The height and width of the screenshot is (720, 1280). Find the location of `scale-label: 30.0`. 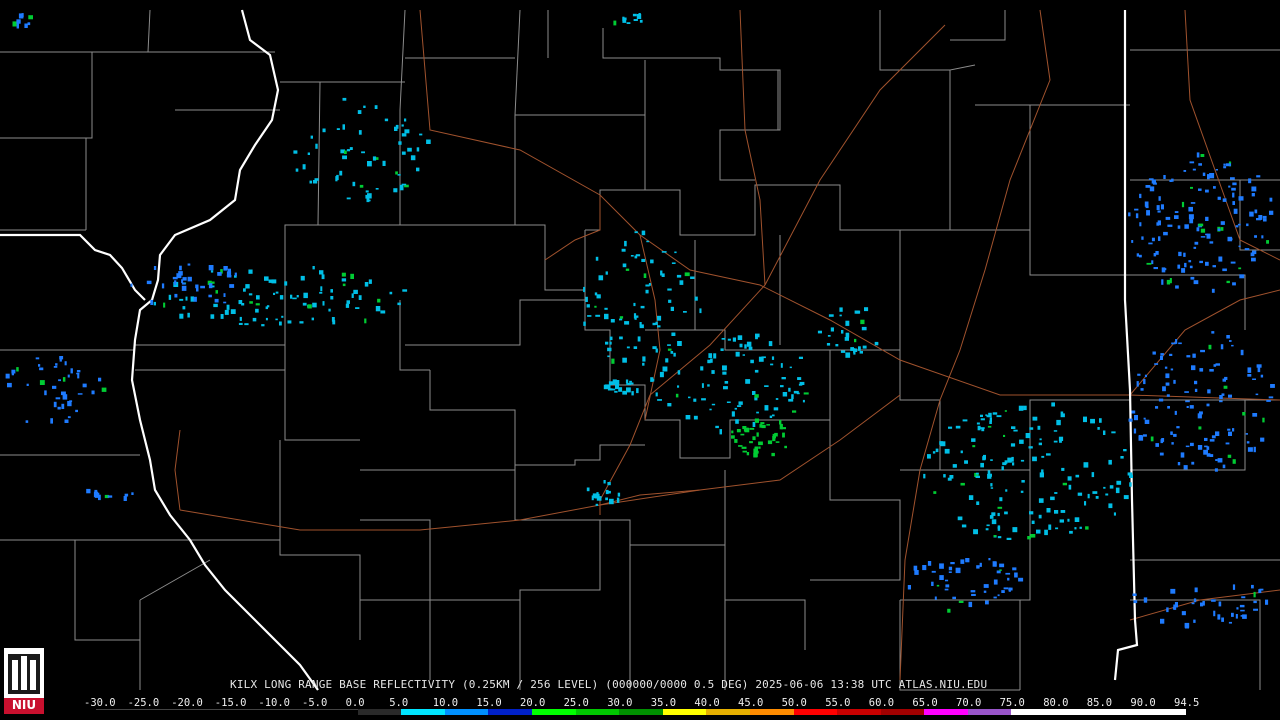

scale-label: 30.0 is located at coordinates (620, 703).